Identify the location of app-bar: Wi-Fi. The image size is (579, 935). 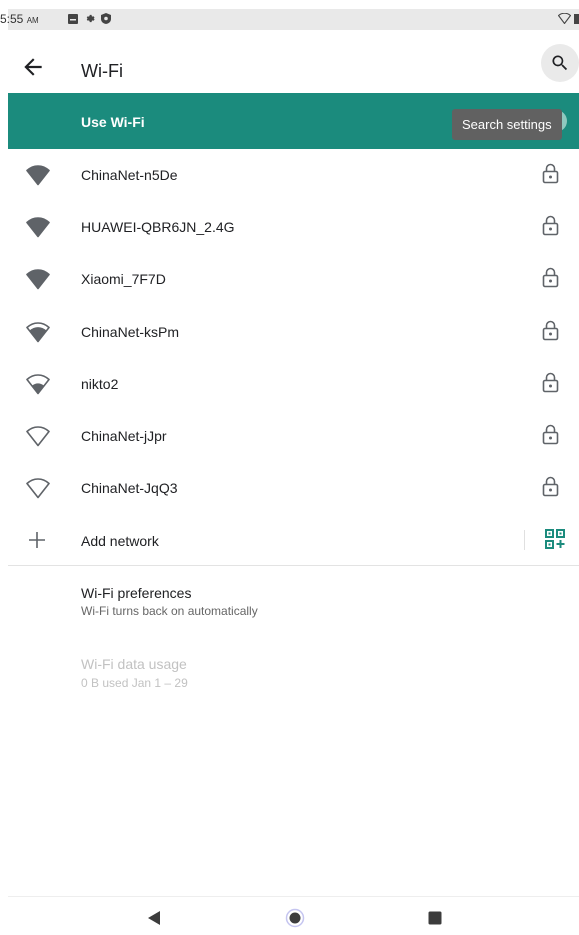
(293, 66).